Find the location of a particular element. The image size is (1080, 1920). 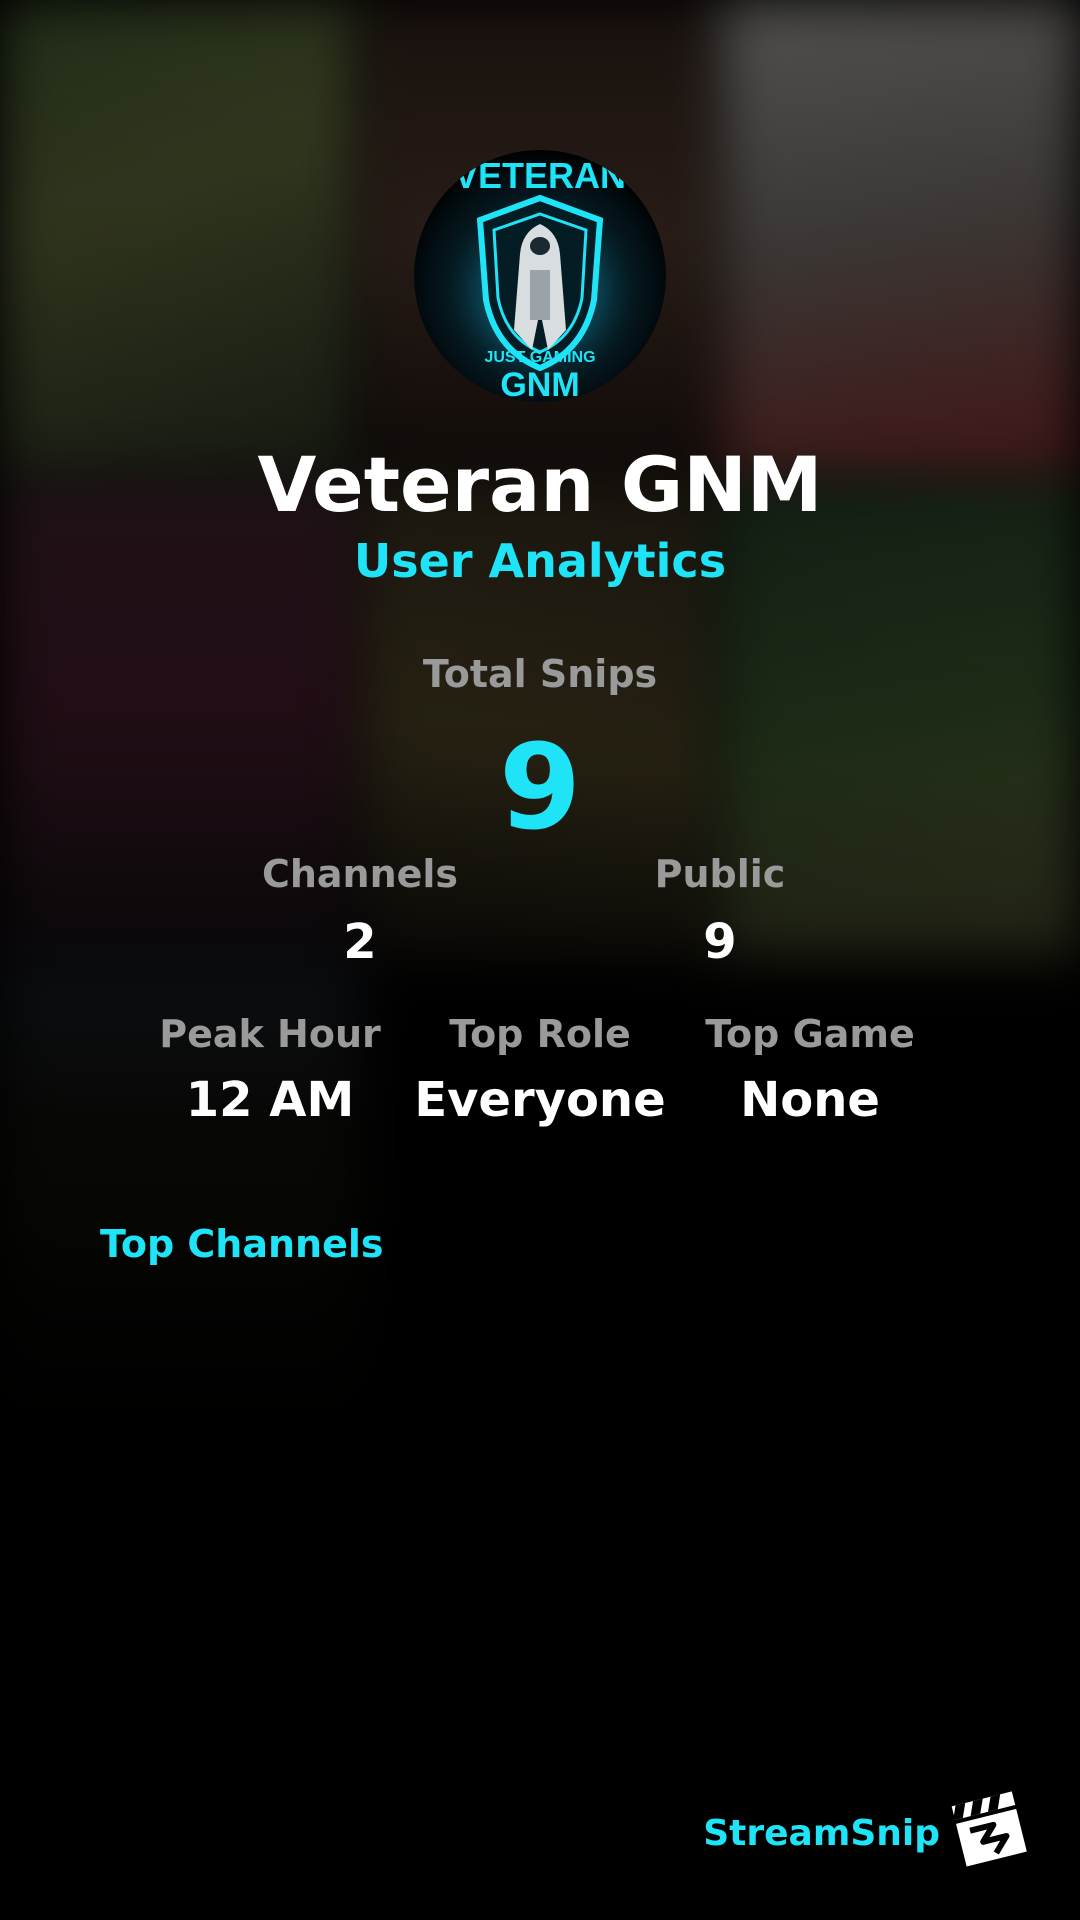

veteran-gnm-logo: VETERAN JUST GAMING GNM is located at coordinates (540, 278).